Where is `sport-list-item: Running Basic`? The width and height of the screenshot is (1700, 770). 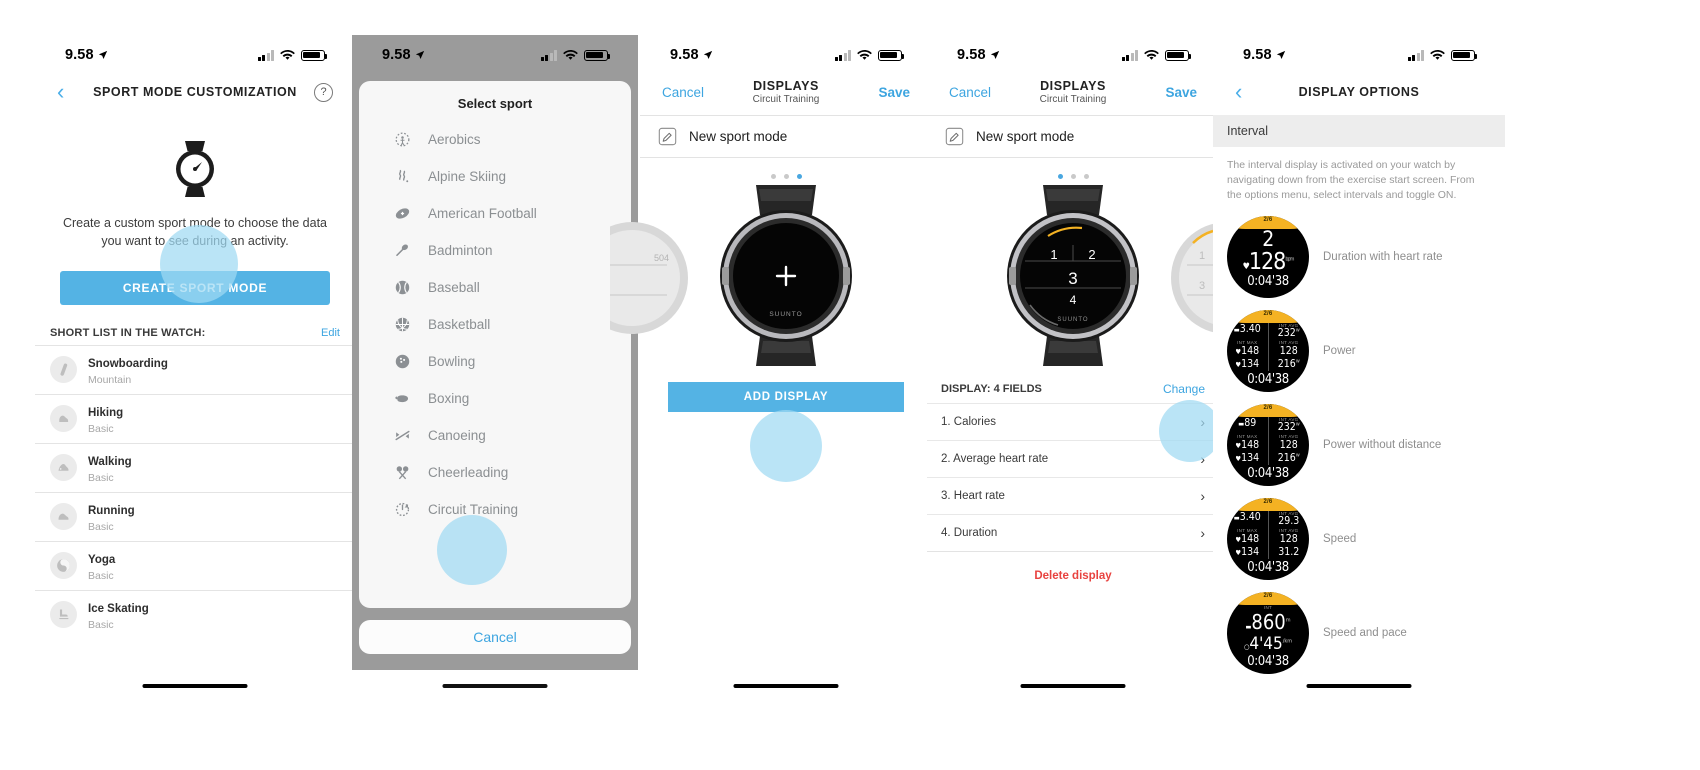
sport-list-item: Running Basic is located at coordinates (195, 516).